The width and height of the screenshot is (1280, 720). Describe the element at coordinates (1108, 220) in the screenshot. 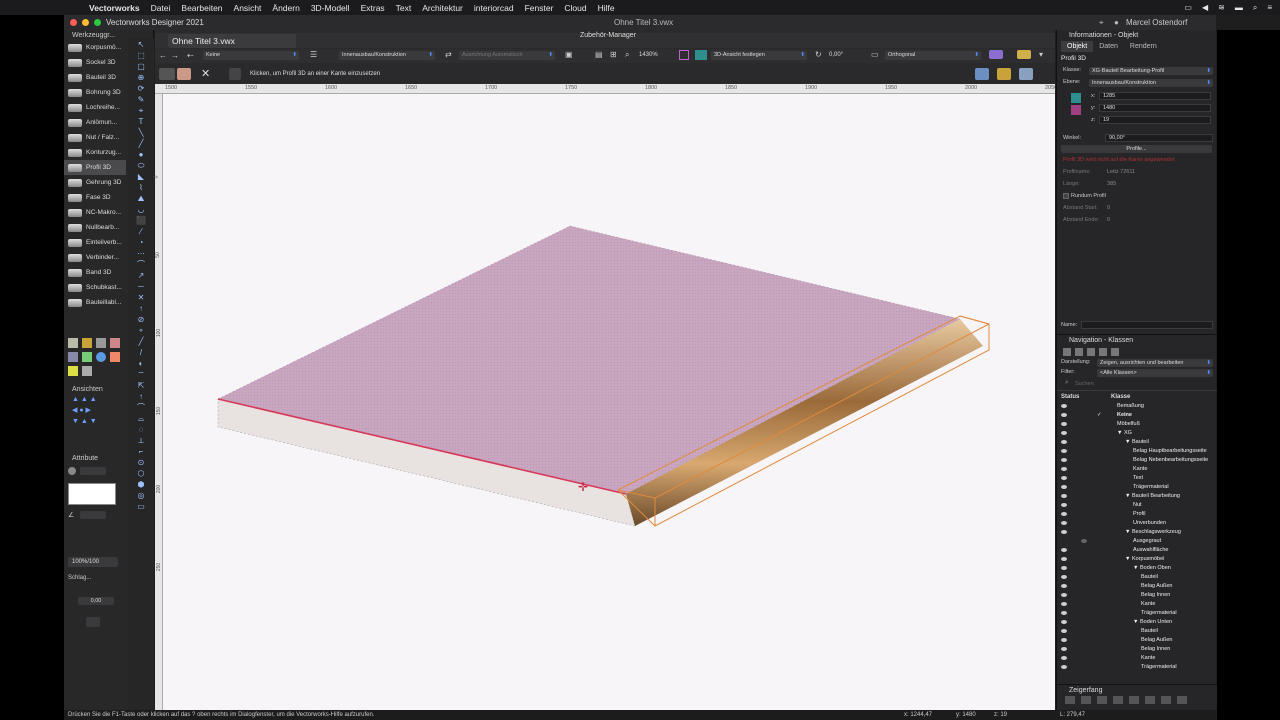

I see `end-value: 0` at that location.